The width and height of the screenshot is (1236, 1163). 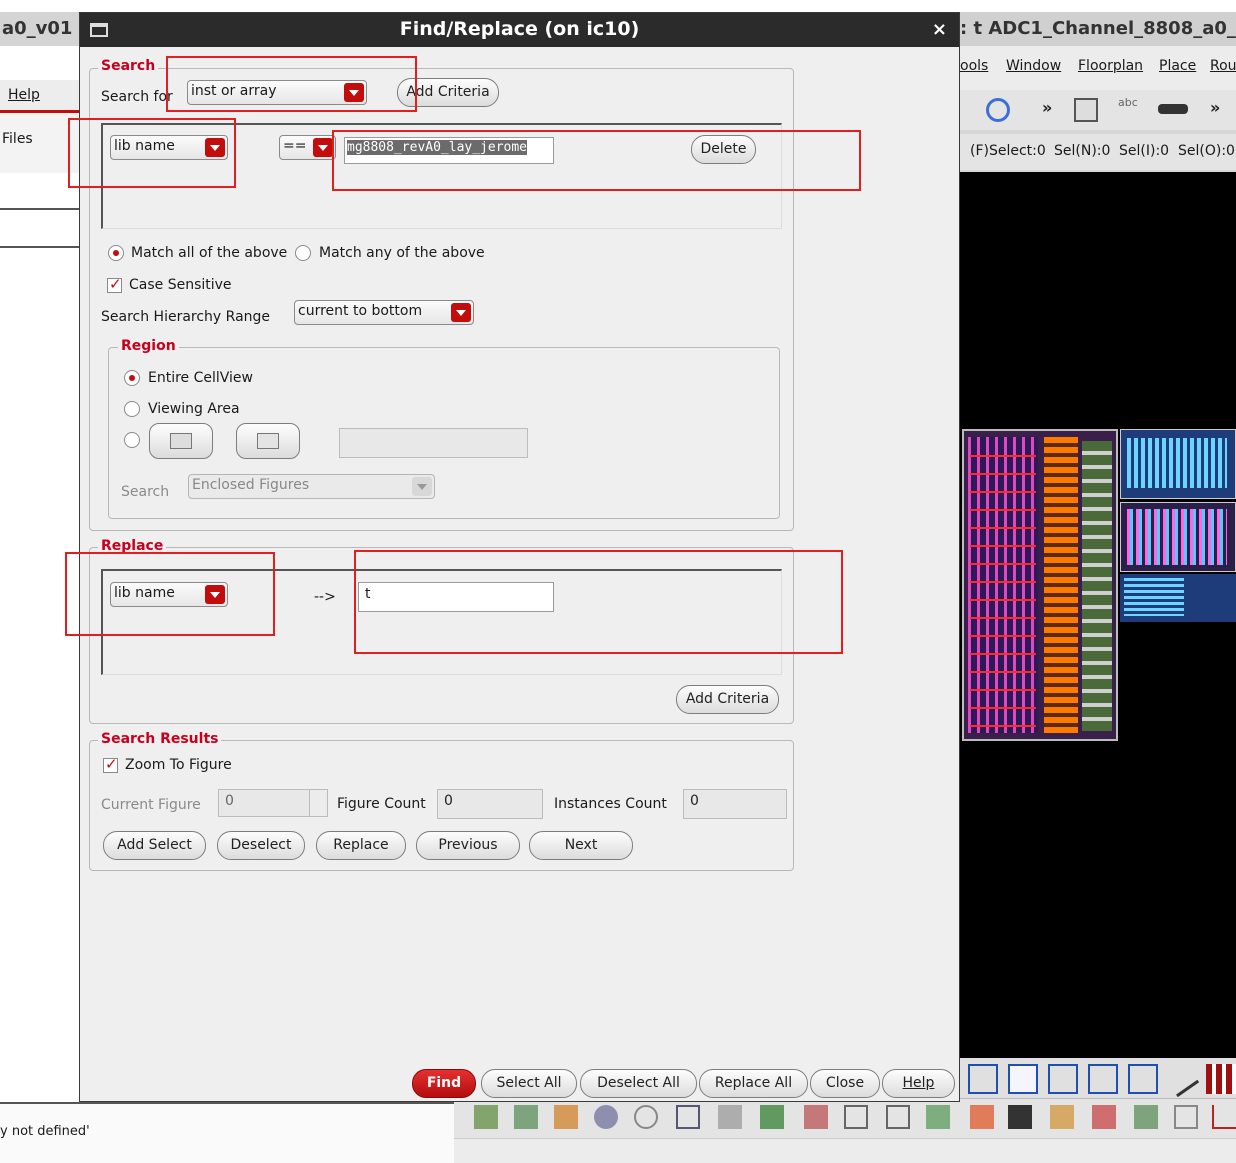 What do you see at coordinates (137, 97) in the screenshot?
I see `search-for-label: Search for` at bounding box center [137, 97].